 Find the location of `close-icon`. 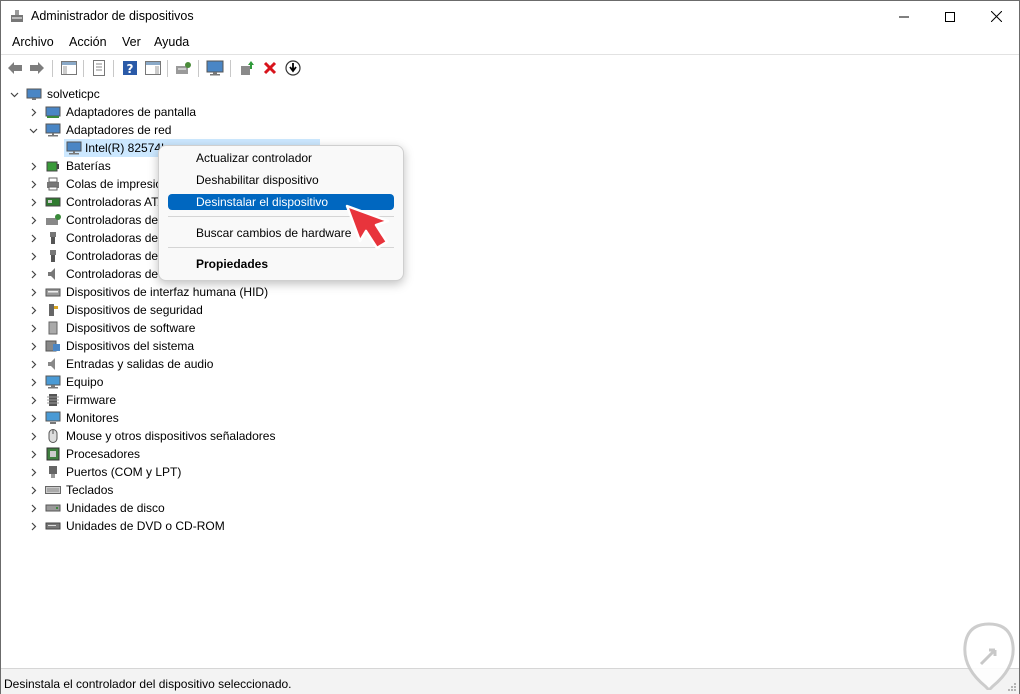

close-icon is located at coordinates (996, 16).